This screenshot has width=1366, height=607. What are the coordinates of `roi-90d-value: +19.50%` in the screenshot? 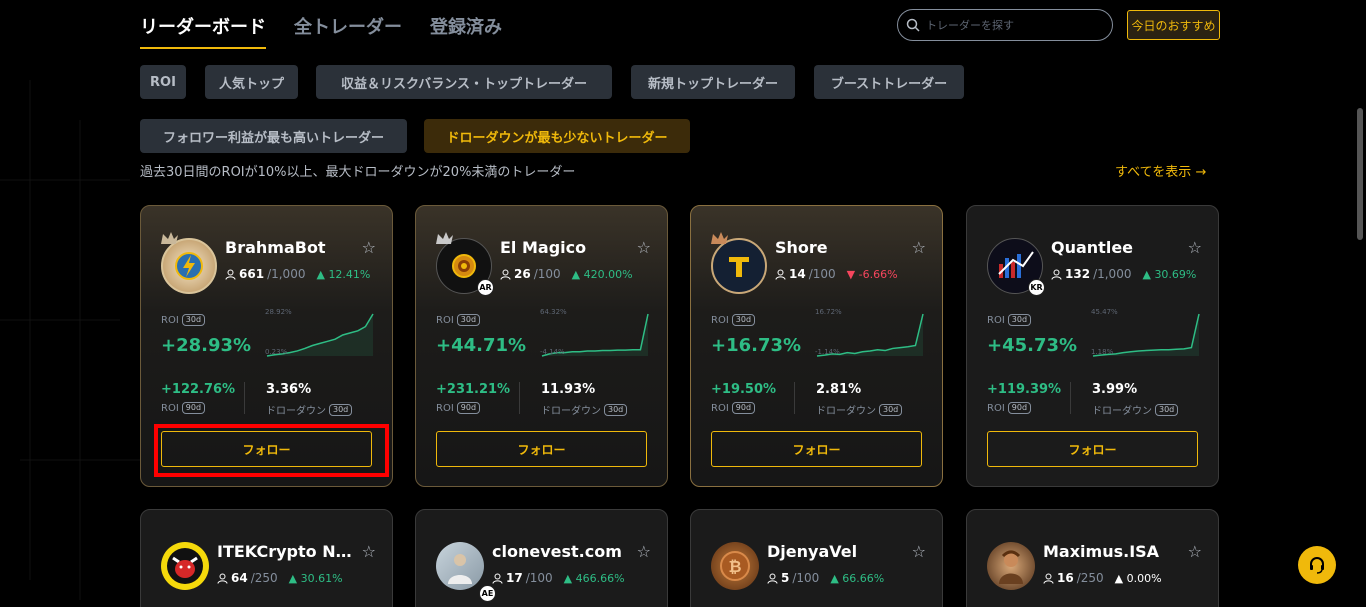 It's located at (744, 389).